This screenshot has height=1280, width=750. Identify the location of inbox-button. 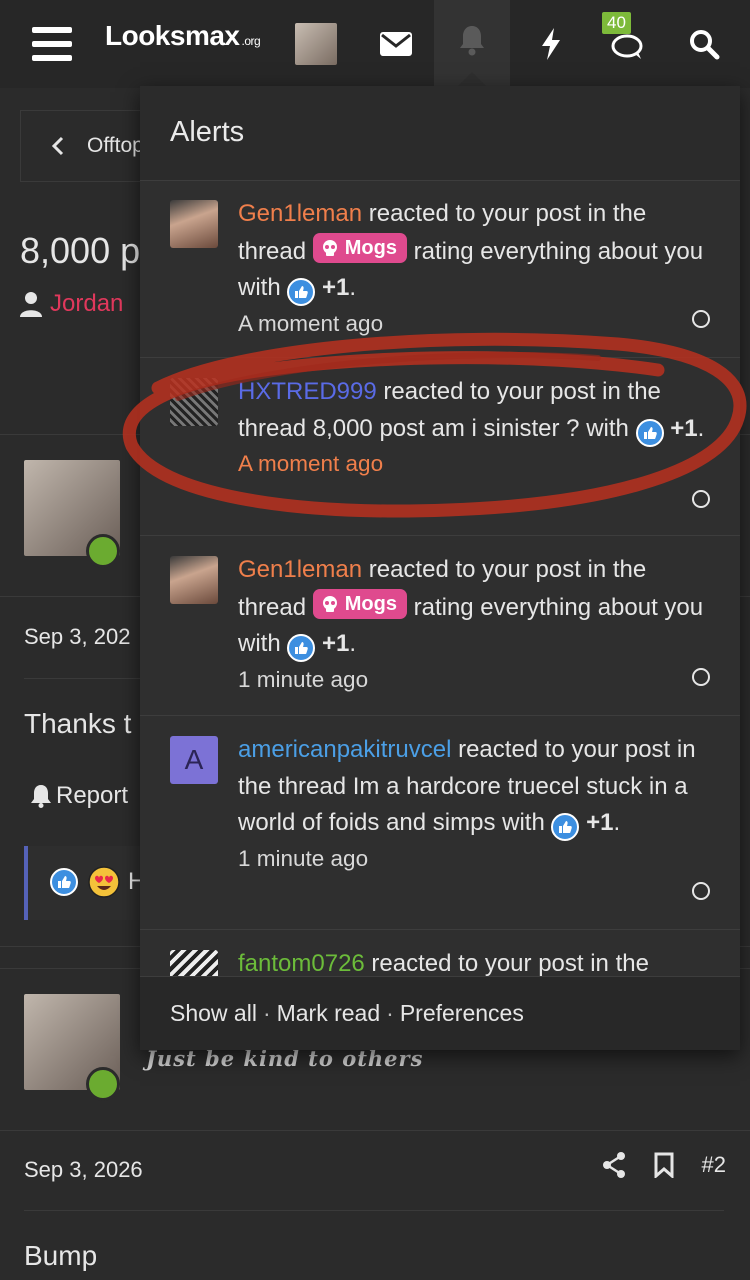
(396, 44).